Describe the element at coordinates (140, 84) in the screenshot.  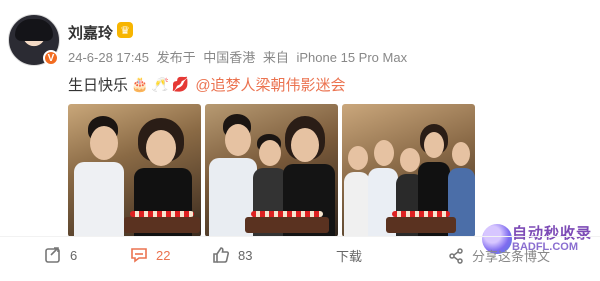
I see `cake-emoji-icon: 🎂` at that location.